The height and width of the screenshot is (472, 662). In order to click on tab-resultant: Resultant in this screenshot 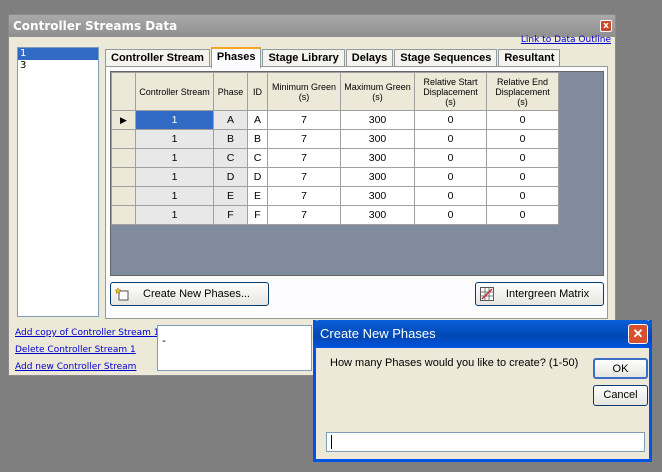, I will do `click(529, 58)`.